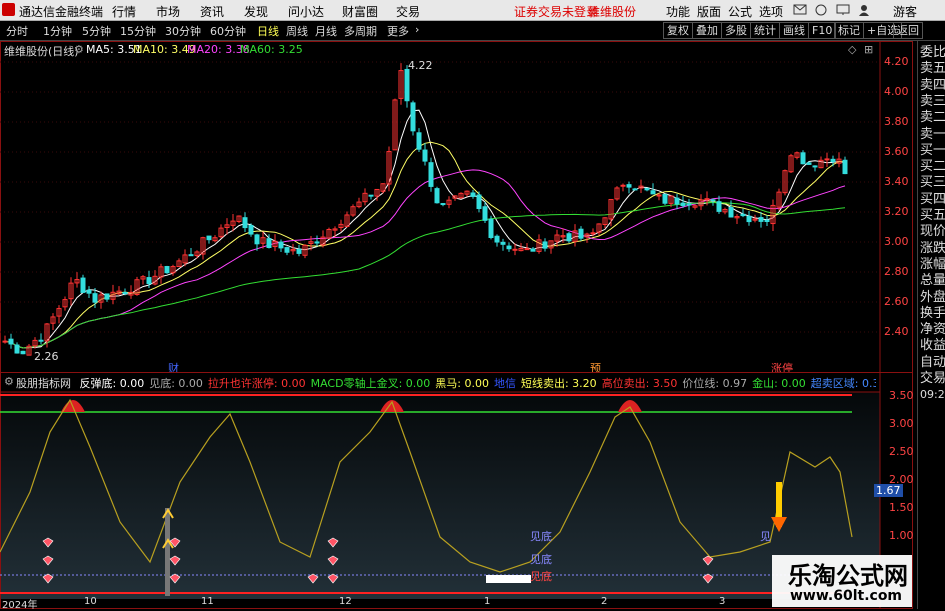 The width and height of the screenshot is (945, 611). Describe the element at coordinates (138, 31) in the screenshot. I see `period-tab: 15分钟` at that location.